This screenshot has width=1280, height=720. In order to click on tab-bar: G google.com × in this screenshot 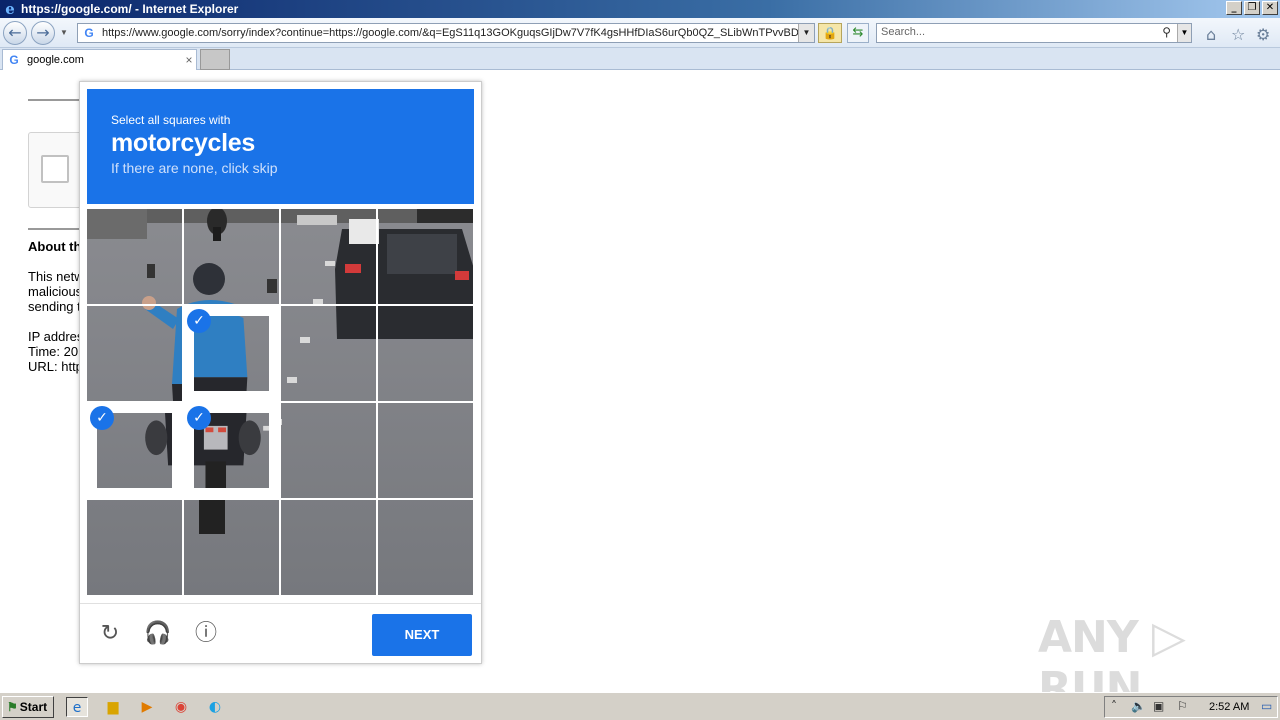, I will do `click(640, 59)`.